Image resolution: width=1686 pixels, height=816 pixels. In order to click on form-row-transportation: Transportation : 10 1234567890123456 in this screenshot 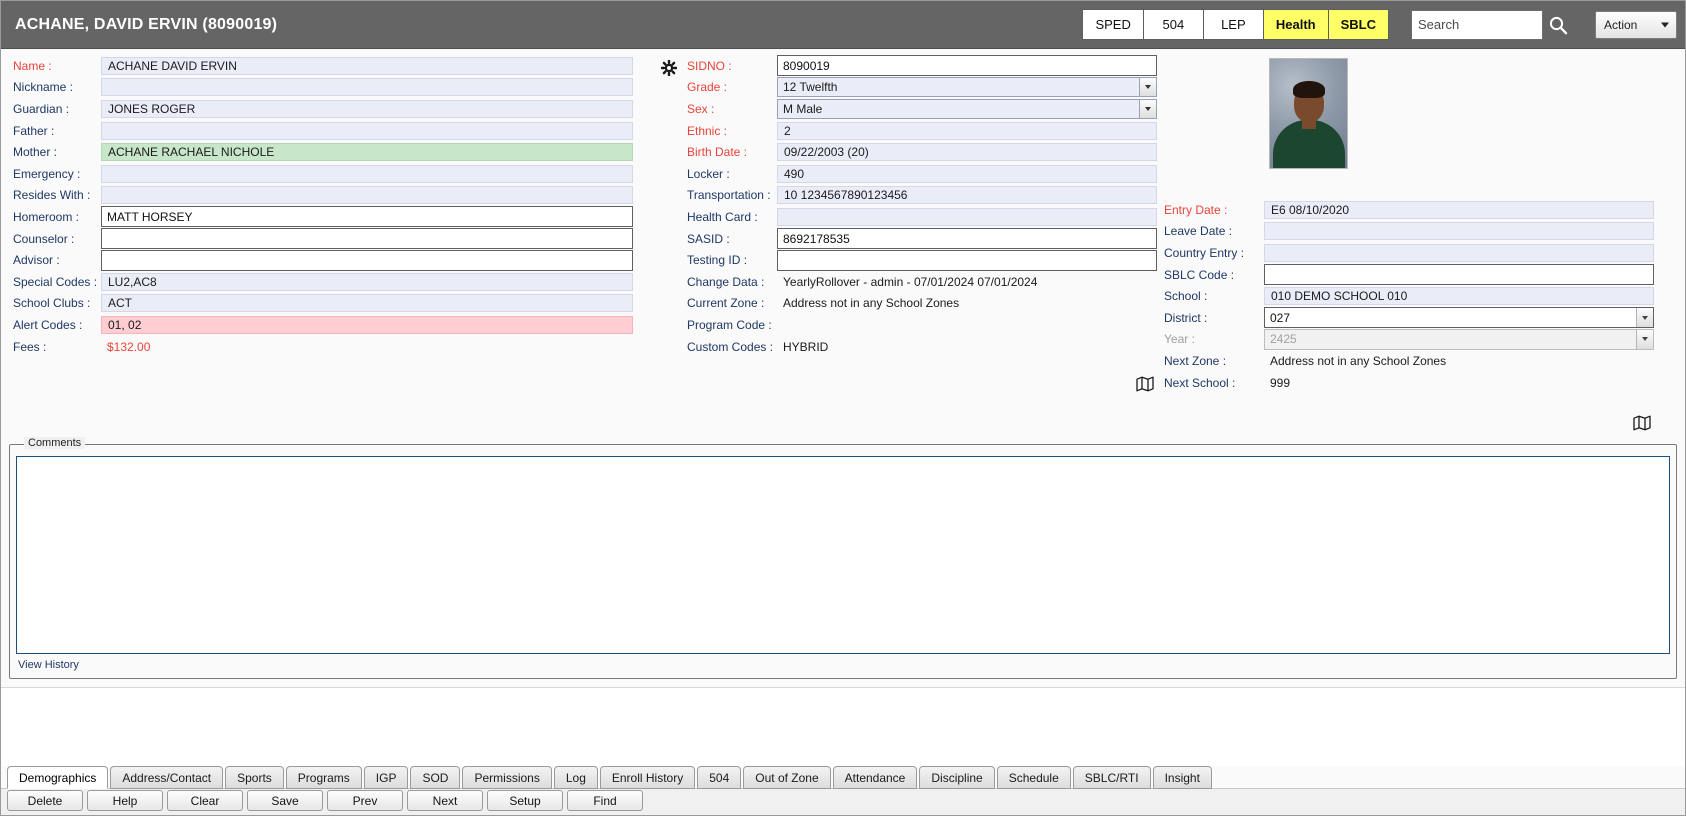, I will do `click(922, 196)`.